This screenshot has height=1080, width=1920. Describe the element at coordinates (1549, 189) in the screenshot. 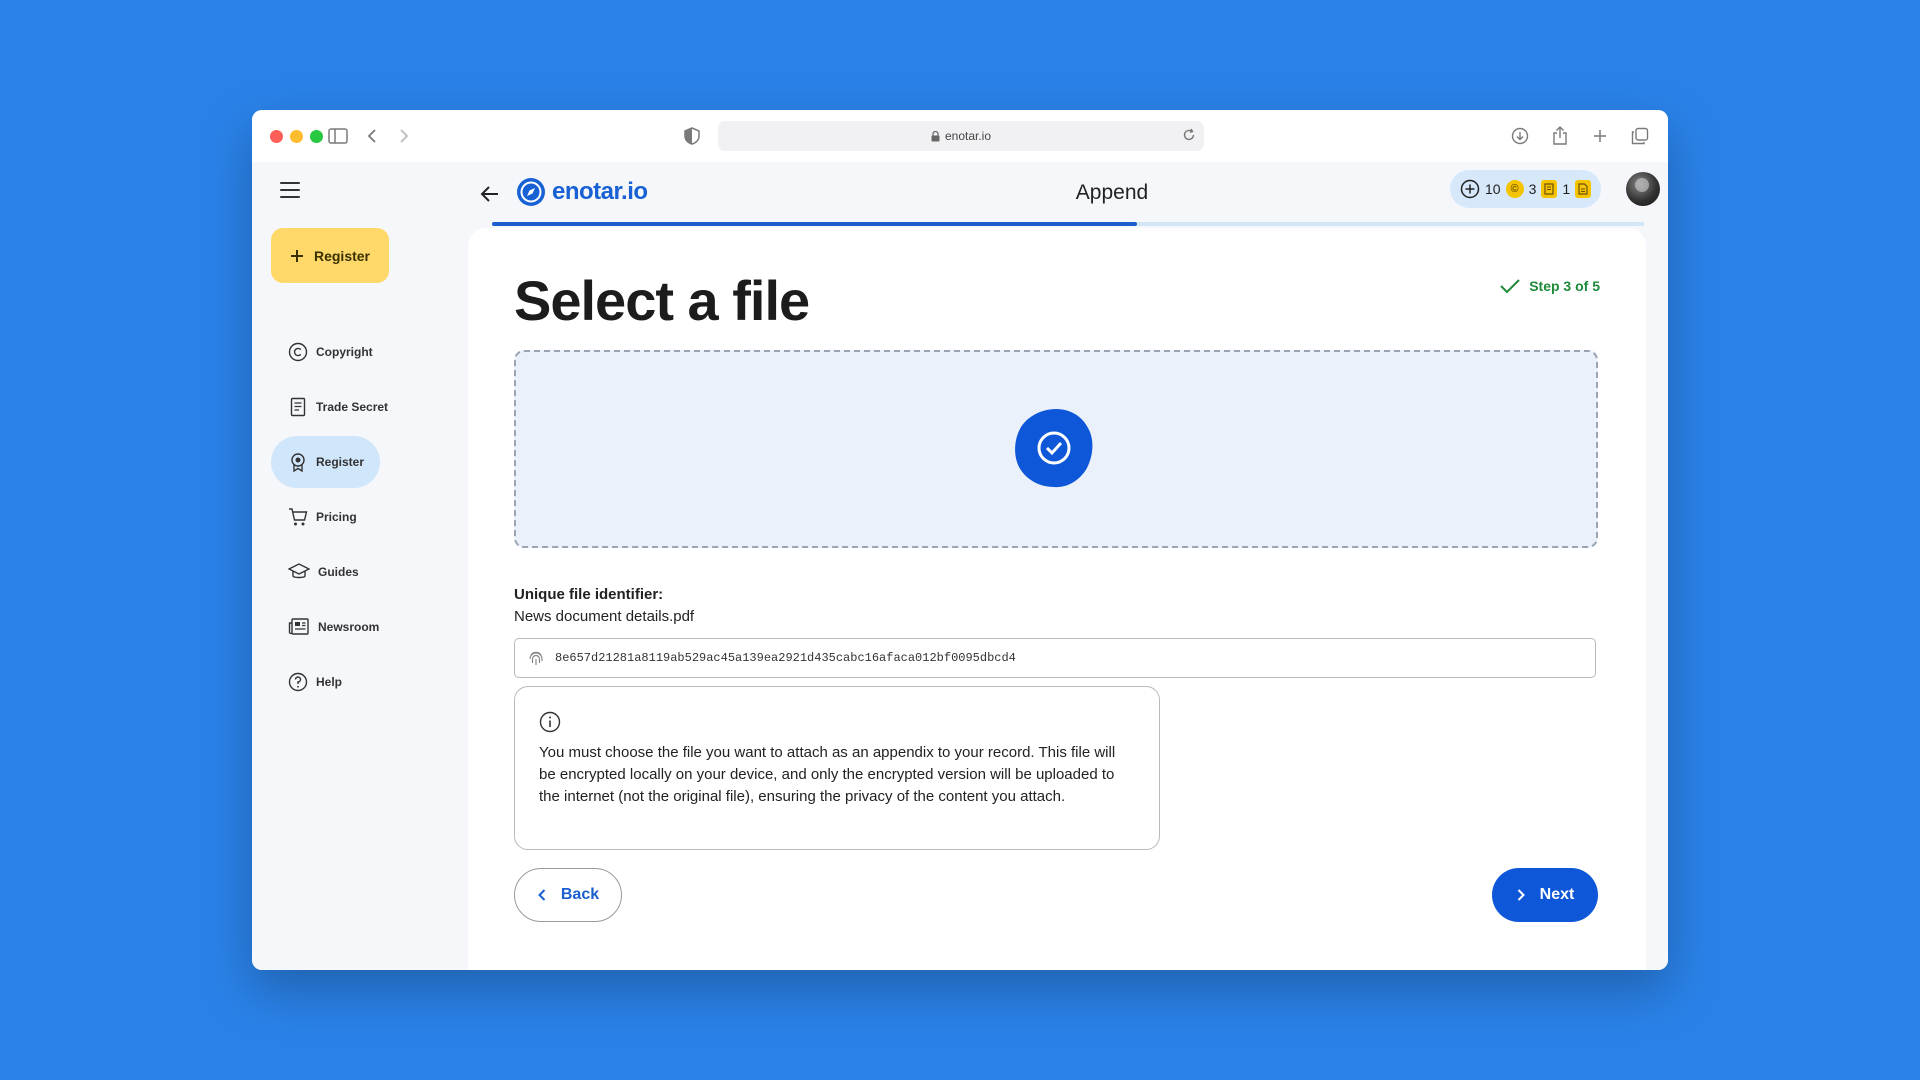

I see `trade-secret-badge-icon` at that location.